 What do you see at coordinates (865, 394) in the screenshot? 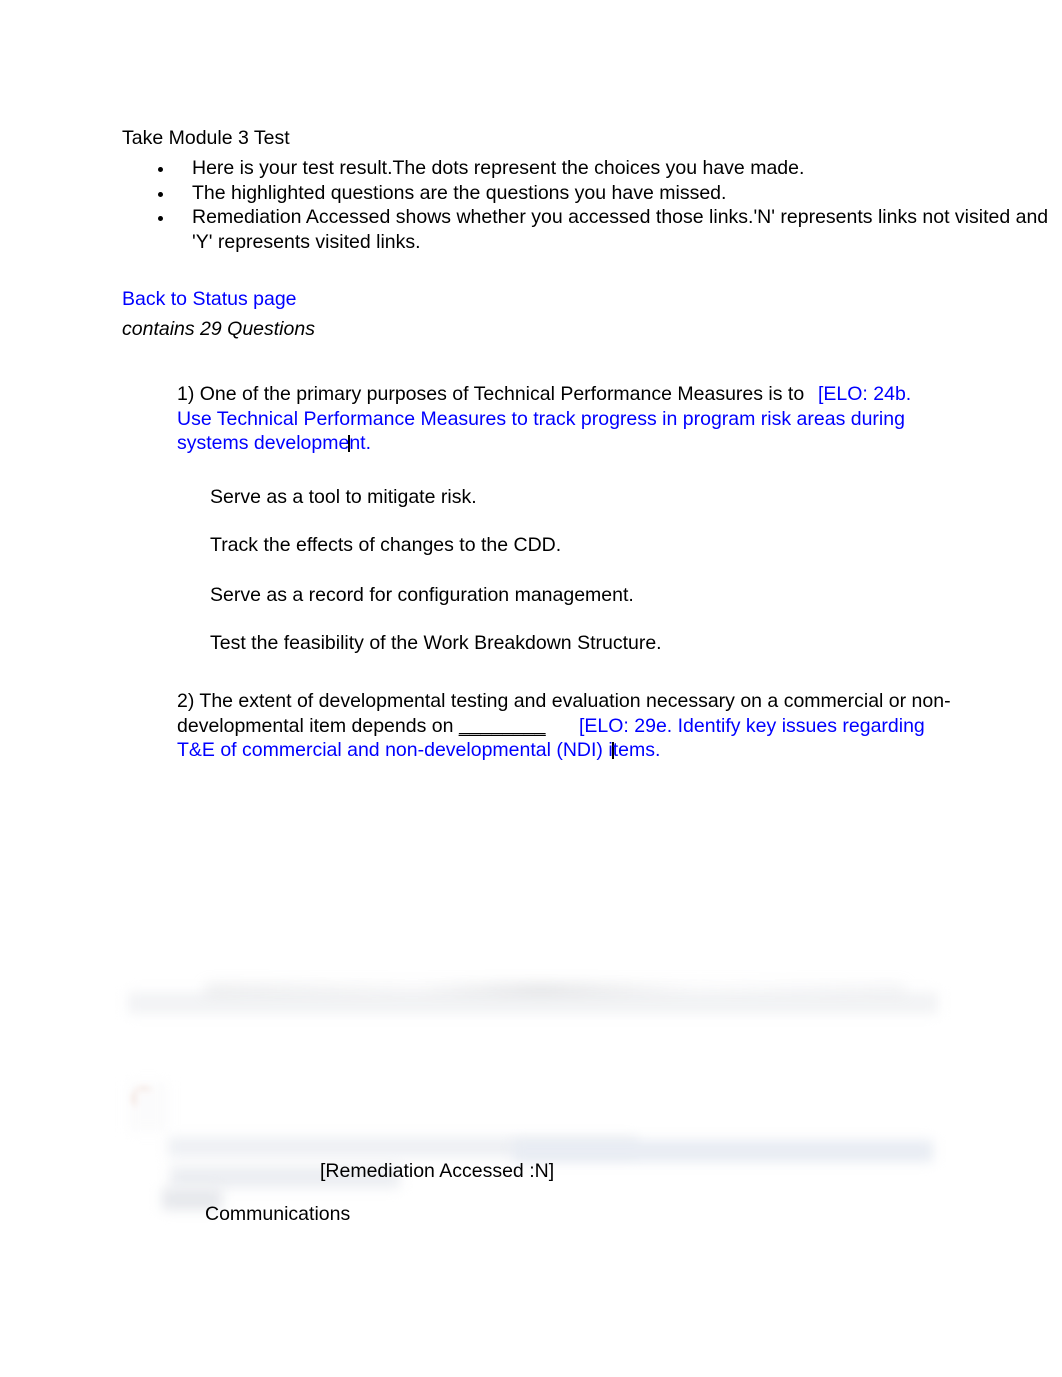
I see `question-1-elo-tag: [ELO: 24b.` at bounding box center [865, 394].